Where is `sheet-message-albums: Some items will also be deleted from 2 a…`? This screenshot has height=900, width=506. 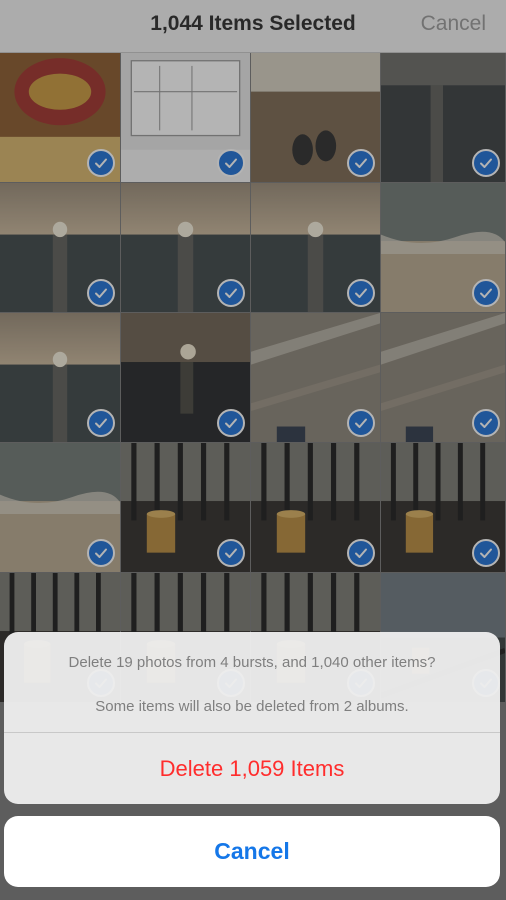 sheet-message-albums: Some items will also be deleted from 2 a… is located at coordinates (252, 706).